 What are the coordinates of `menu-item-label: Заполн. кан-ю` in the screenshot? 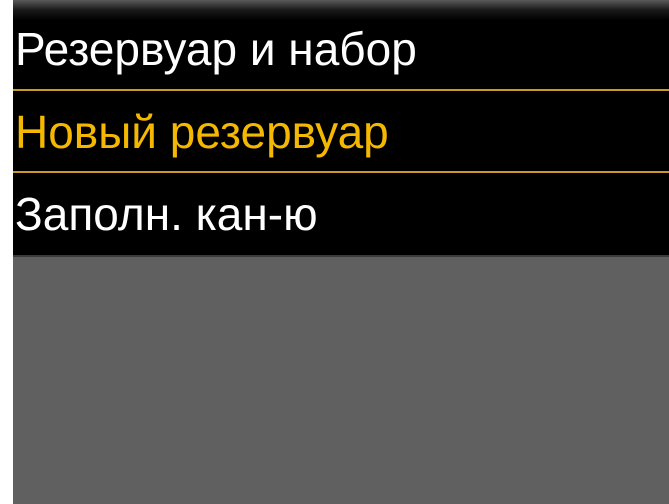 It's located at (166, 214).